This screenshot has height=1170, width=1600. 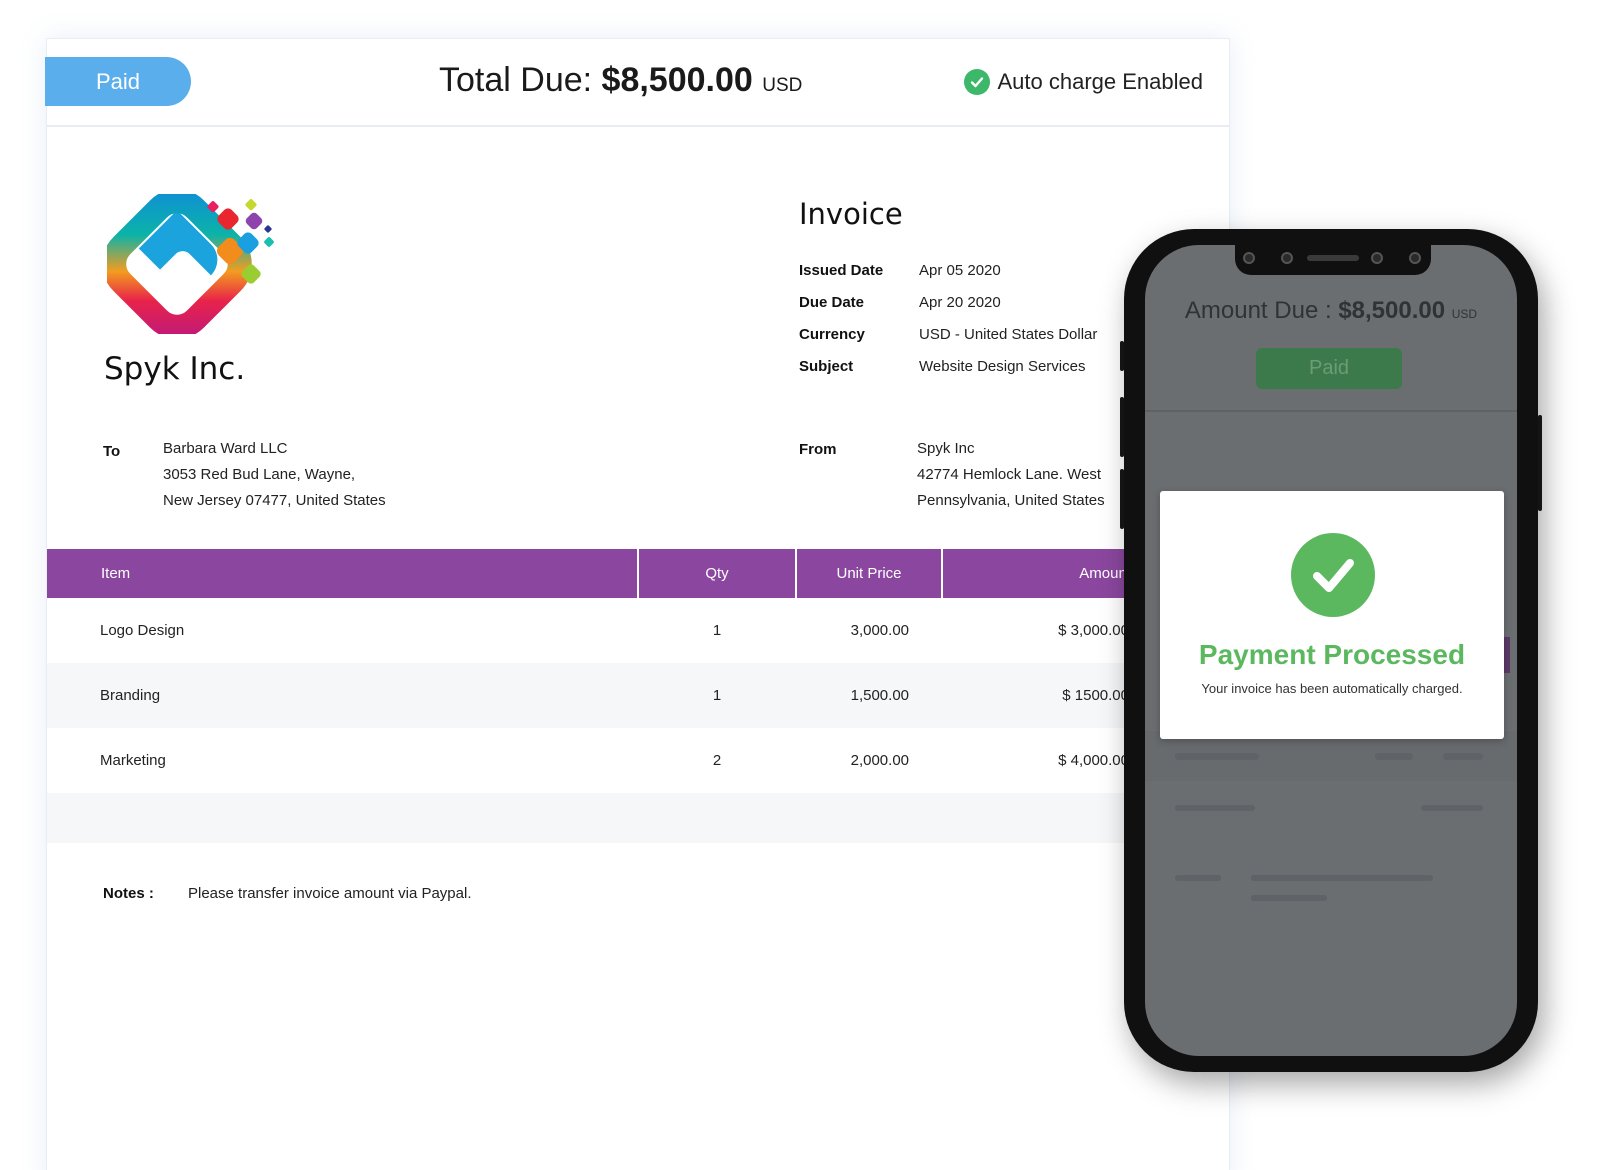 I want to click on from-line: 42774 Hemlock Lane. West, so click(x=1009, y=474).